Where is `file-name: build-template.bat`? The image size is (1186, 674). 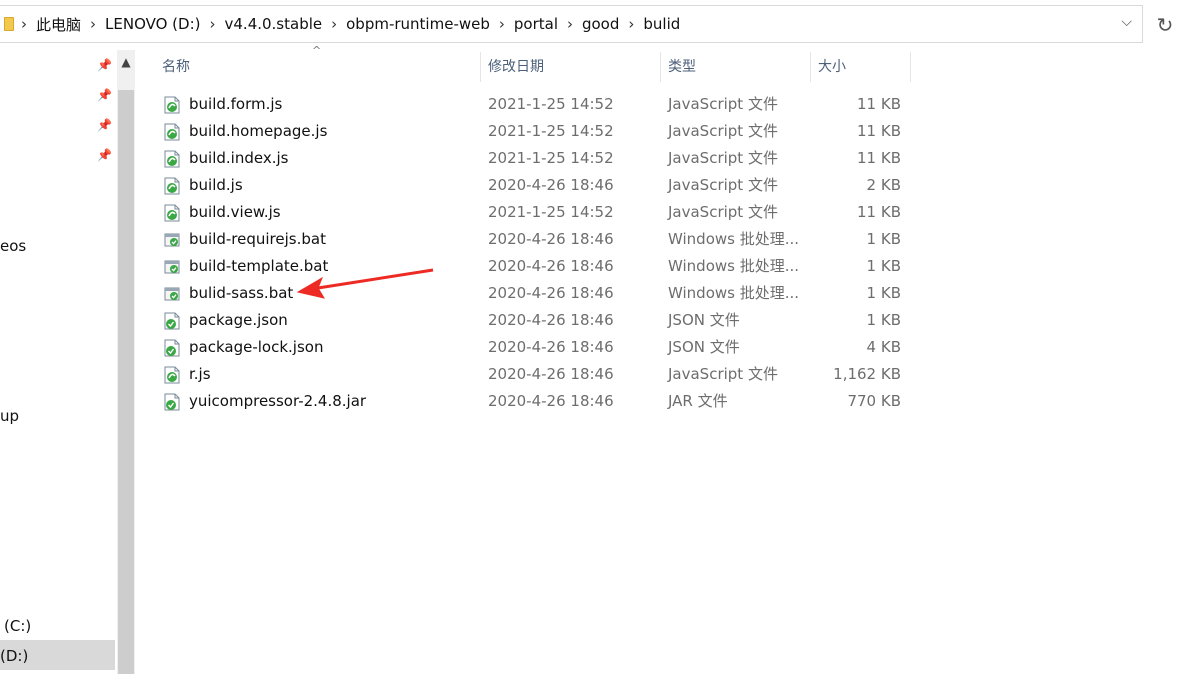 file-name: build-template.bat is located at coordinates (259, 266).